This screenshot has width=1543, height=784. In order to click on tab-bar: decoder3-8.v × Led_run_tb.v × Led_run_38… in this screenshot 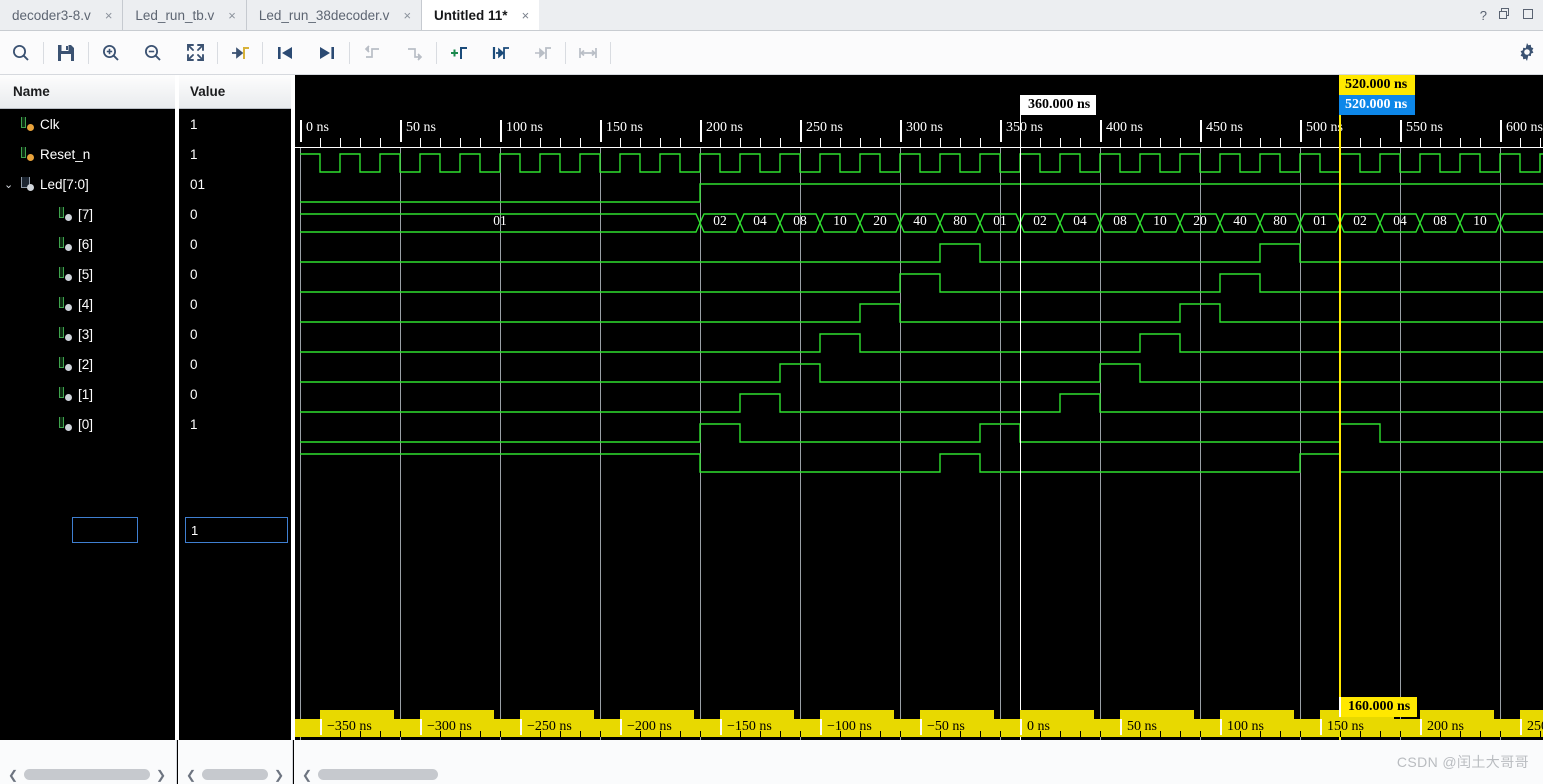, I will do `click(771, 15)`.